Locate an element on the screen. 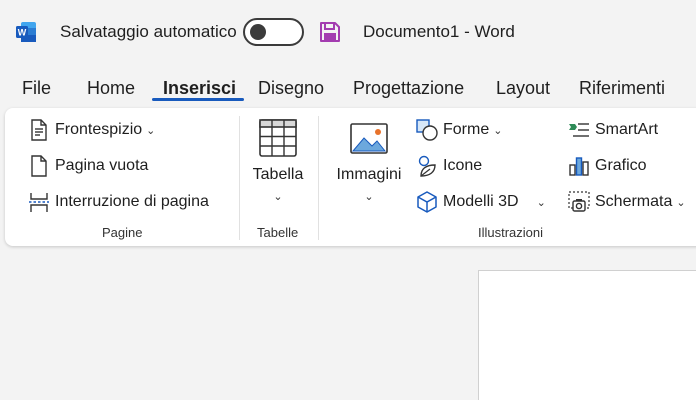 Image resolution: width=696 pixels, height=400 pixels. autosave-label: Salvataggio automatico is located at coordinates (148, 31).